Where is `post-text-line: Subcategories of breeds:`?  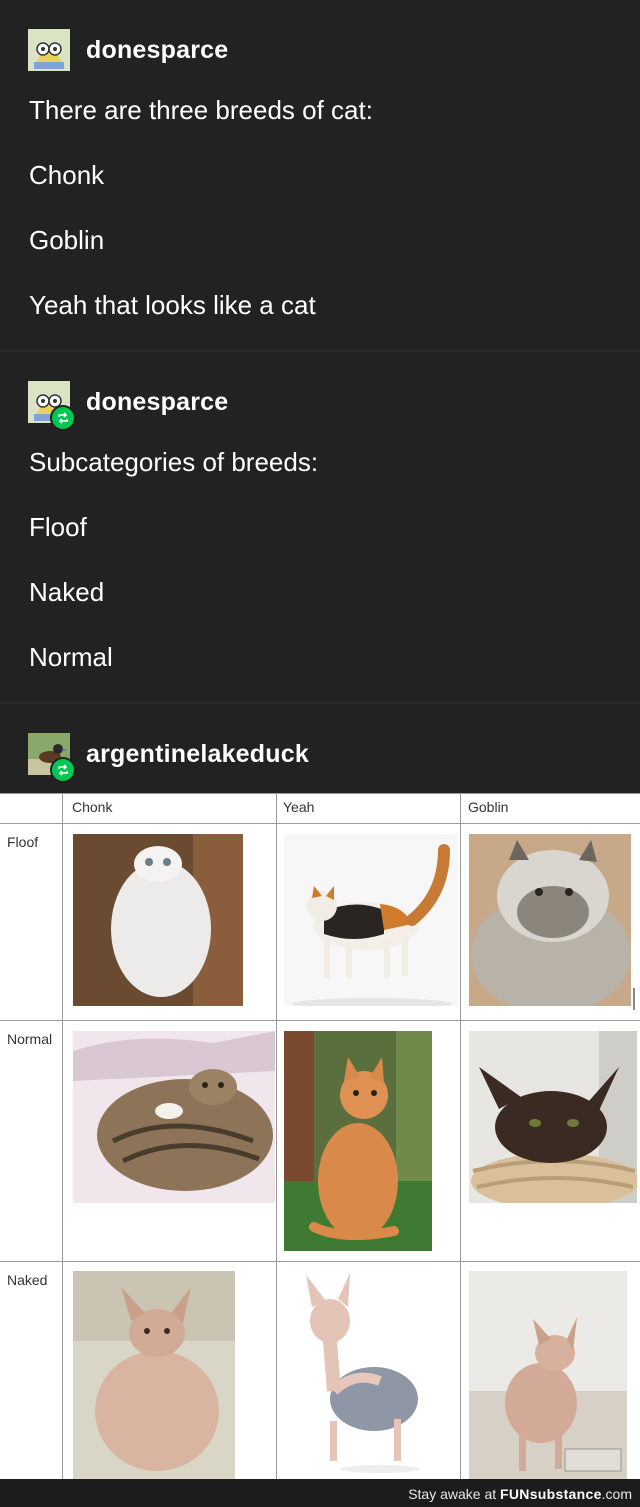 post-text-line: Subcategories of breeds: is located at coordinates (174, 462).